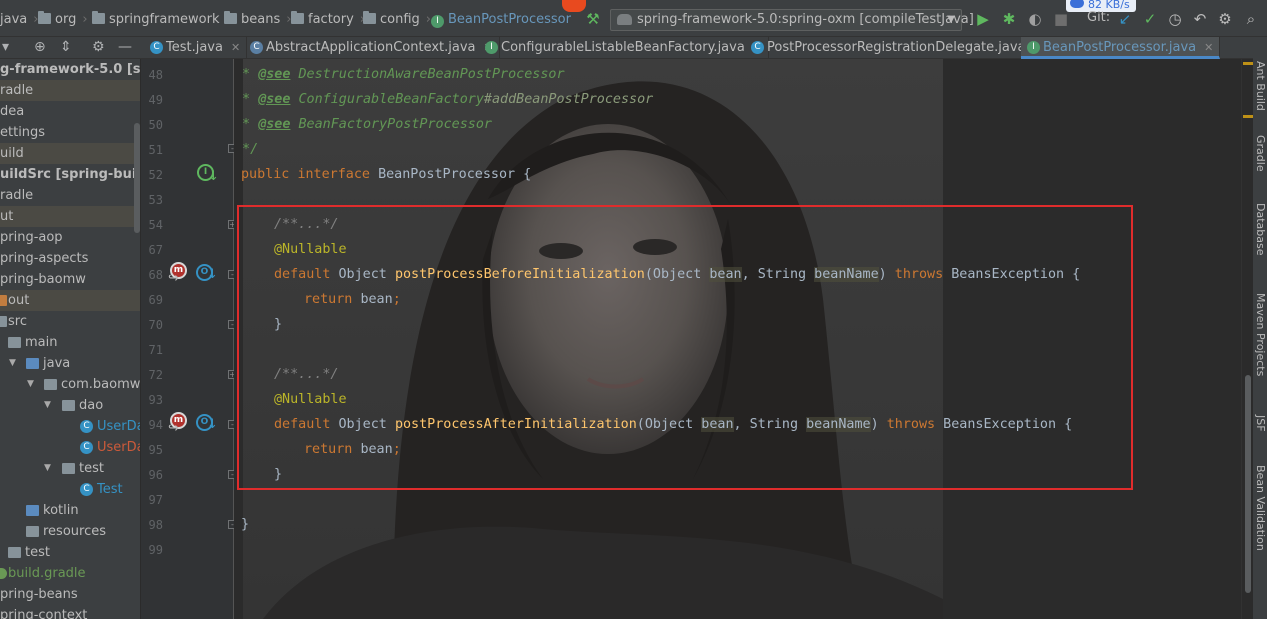 Image resolution: width=1267 pixels, height=619 pixels. What do you see at coordinates (70, 468) in the screenshot?
I see `tree-item-test-package: ▼ test` at bounding box center [70, 468].